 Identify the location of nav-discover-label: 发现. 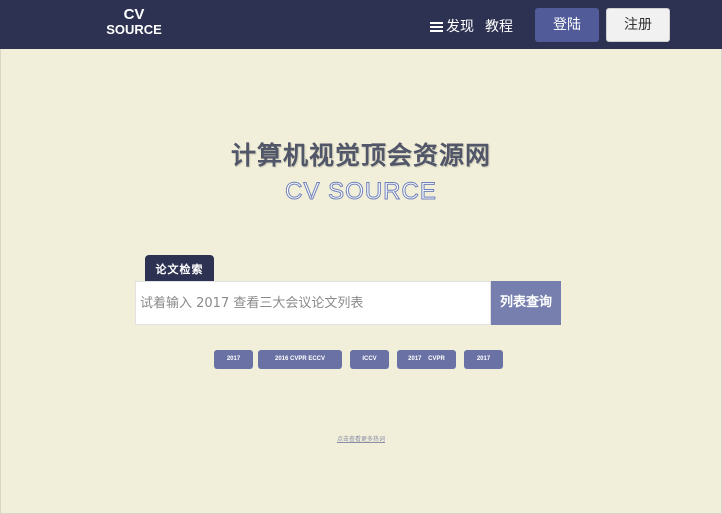
(460, 27).